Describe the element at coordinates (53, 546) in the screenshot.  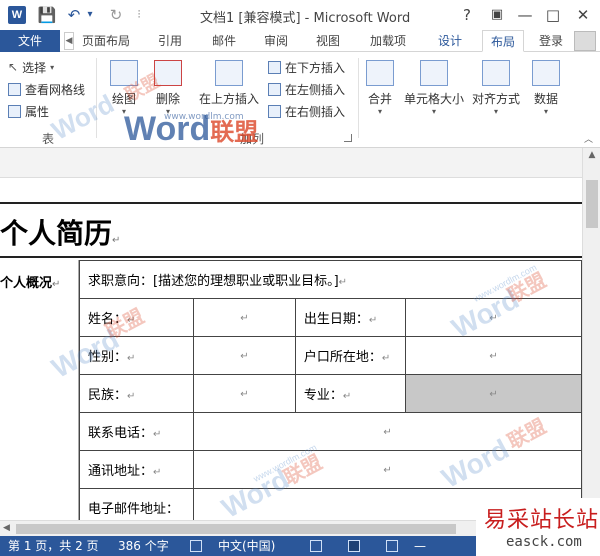
I see `page-count: 第 1 页，共 2 页` at that location.